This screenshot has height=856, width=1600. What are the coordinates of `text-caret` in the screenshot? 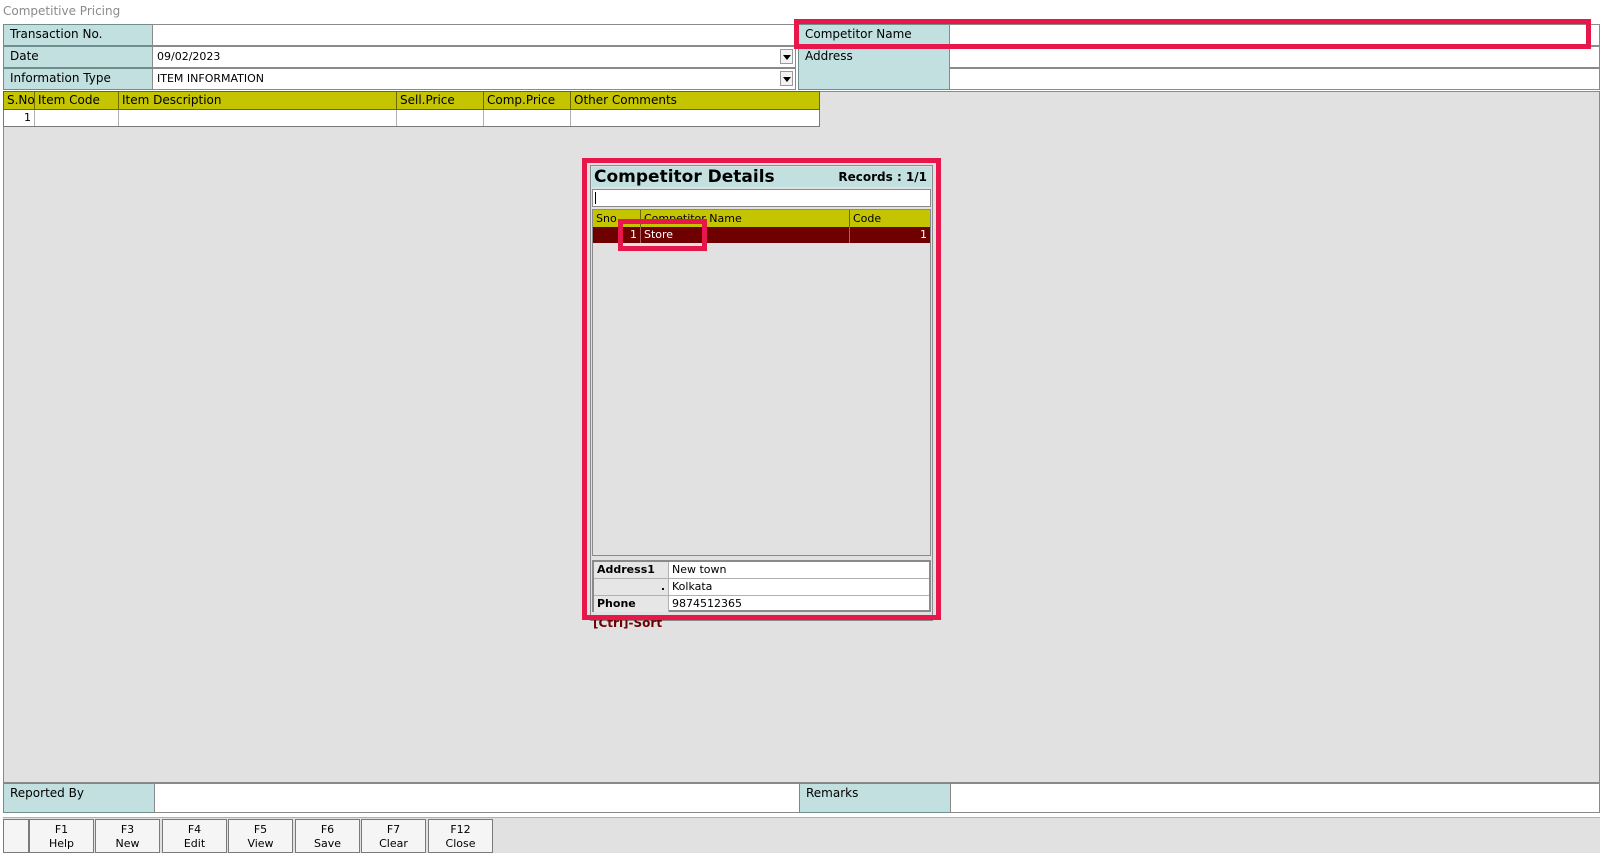 It's located at (595, 198).